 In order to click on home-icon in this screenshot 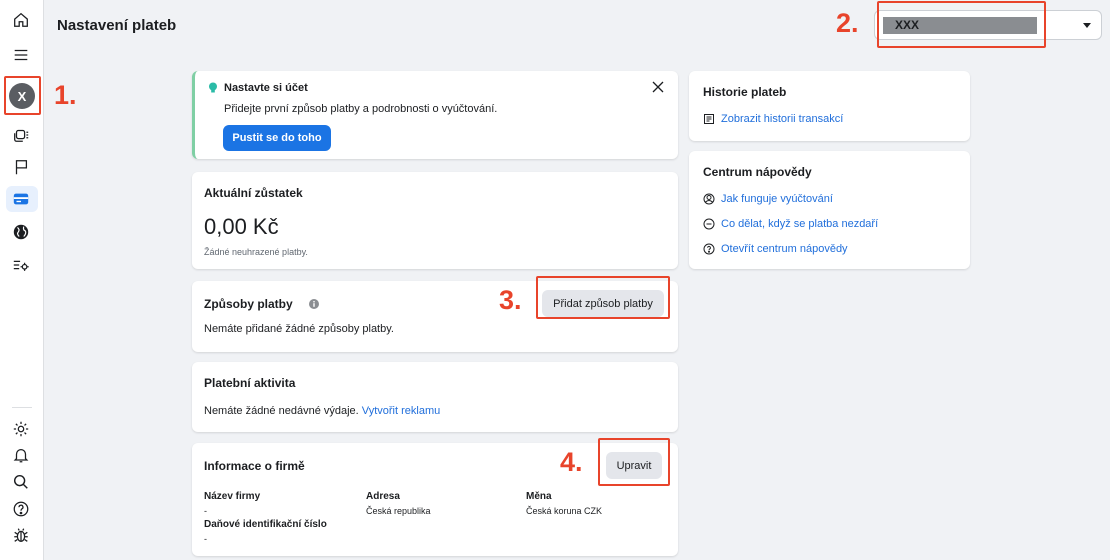, I will do `click(21, 20)`.